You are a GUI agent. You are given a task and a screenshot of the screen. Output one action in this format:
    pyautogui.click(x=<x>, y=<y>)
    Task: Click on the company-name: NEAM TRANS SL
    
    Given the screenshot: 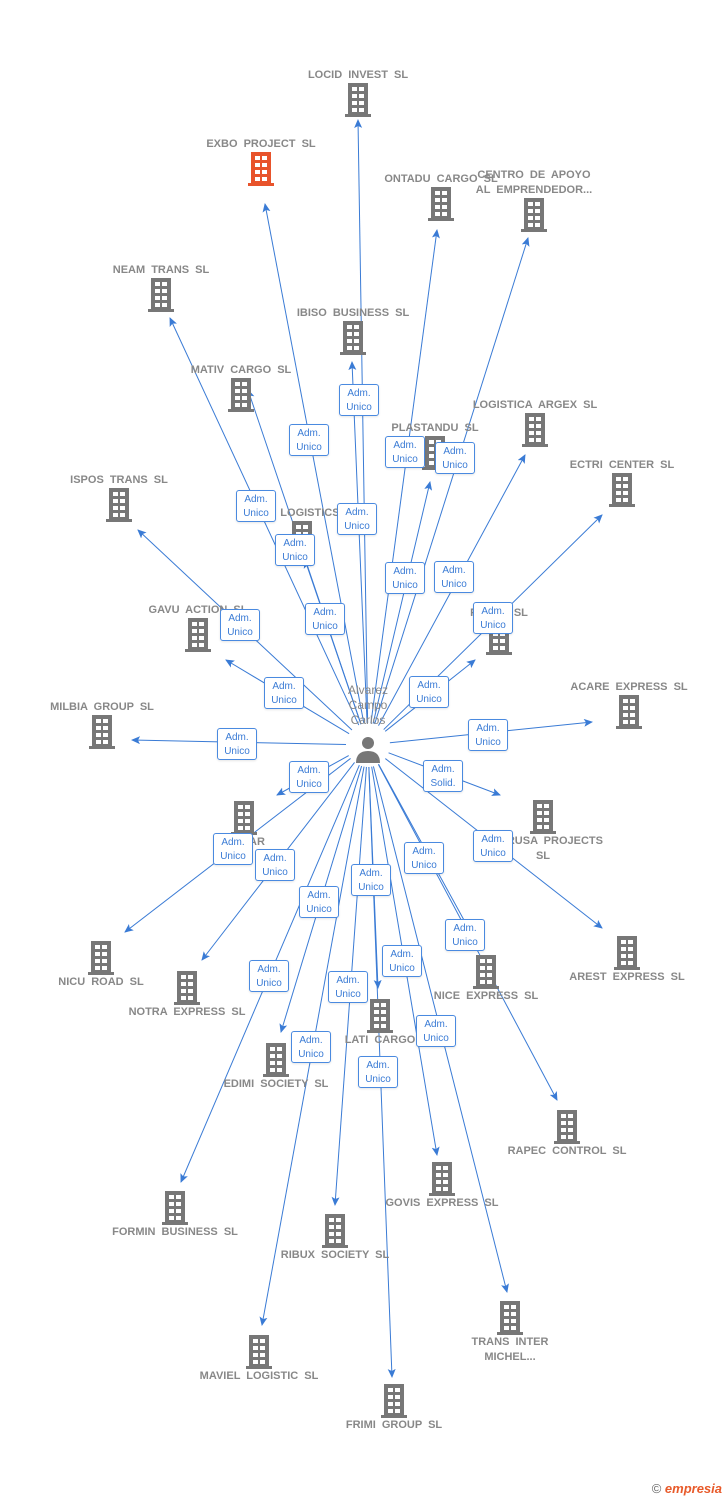 What is the action you would take?
    pyautogui.click(x=161, y=270)
    